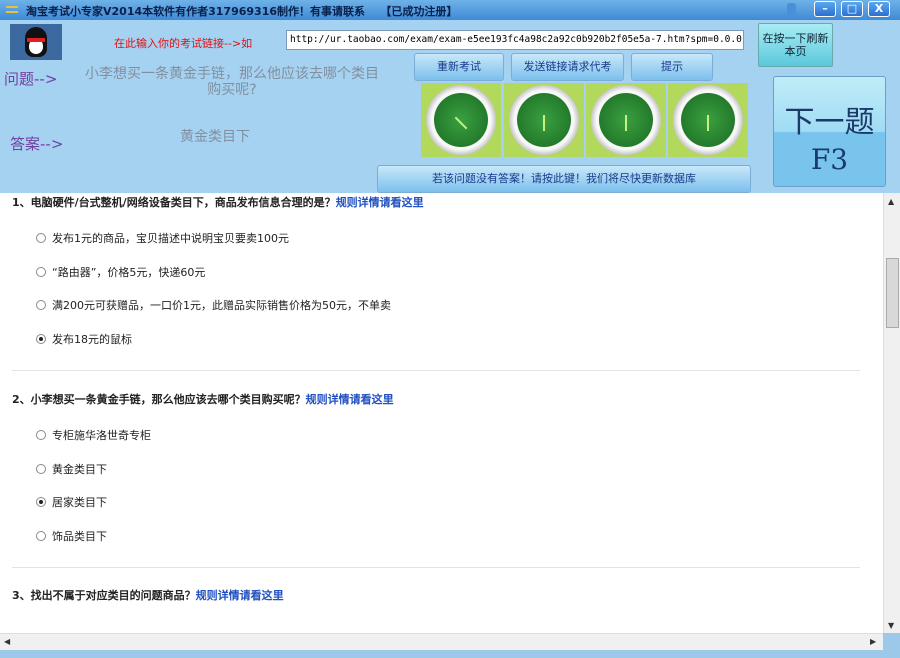 The height and width of the screenshot is (658, 900). Describe the element at coordinates (892, 293) in the screenshot. I see `scroll-thumb` at that location.